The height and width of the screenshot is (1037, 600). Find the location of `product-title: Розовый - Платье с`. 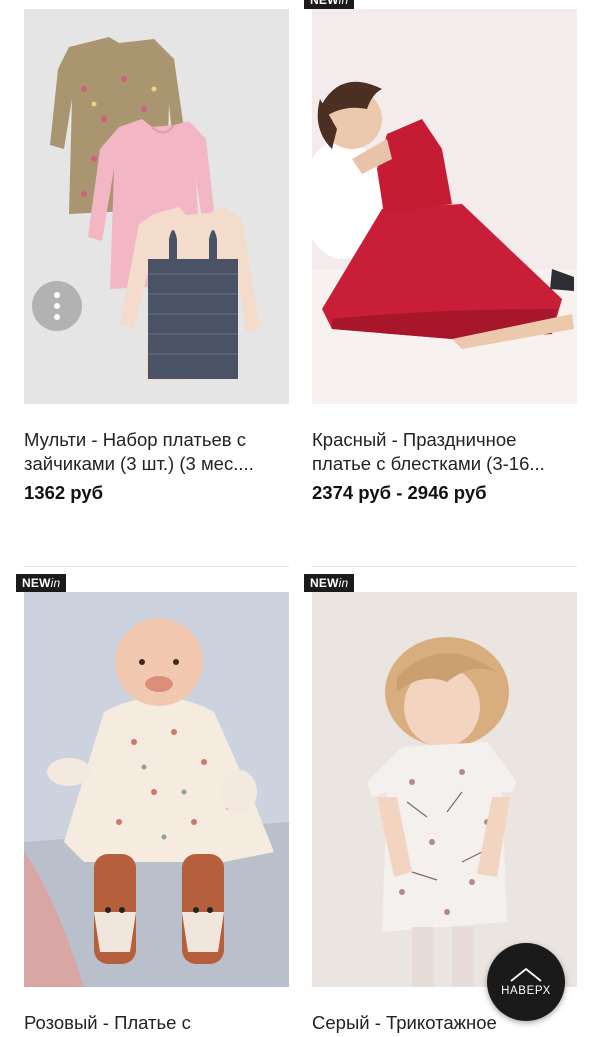

product-title: Розовый - Платье с is located at coordinates (156, 1023).